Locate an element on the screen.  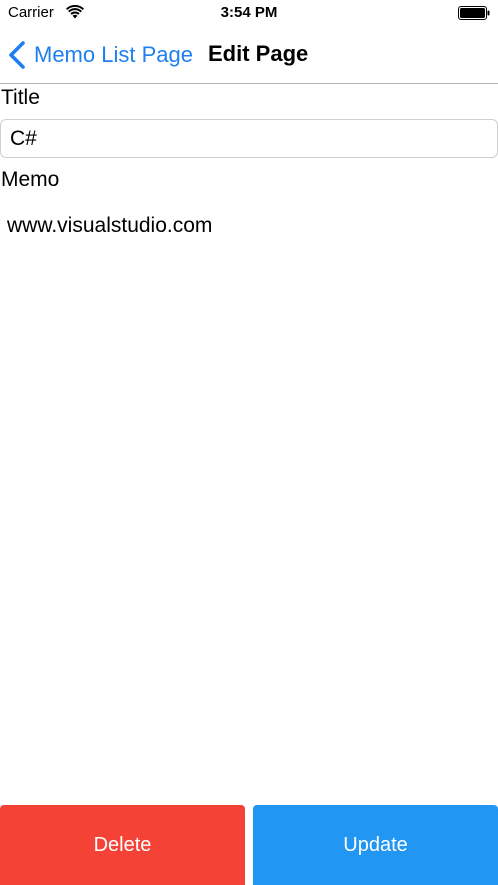
title-label: Title is located at coordinates (20, 97).